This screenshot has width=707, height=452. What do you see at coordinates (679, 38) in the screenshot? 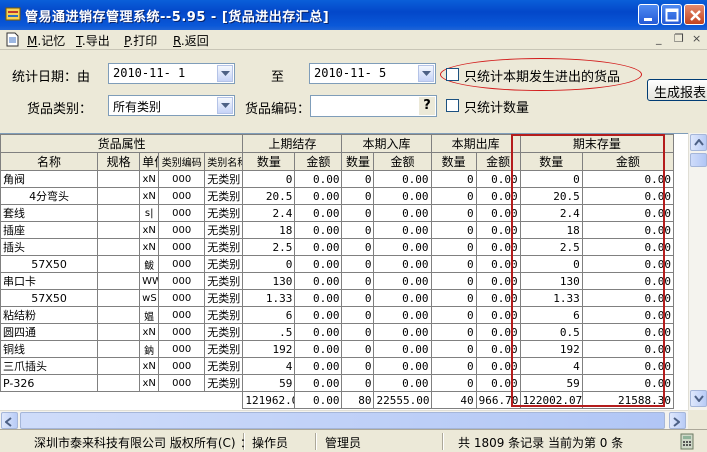
I see `mdi-restore-button: ❐` at bounding box center [679, 38].